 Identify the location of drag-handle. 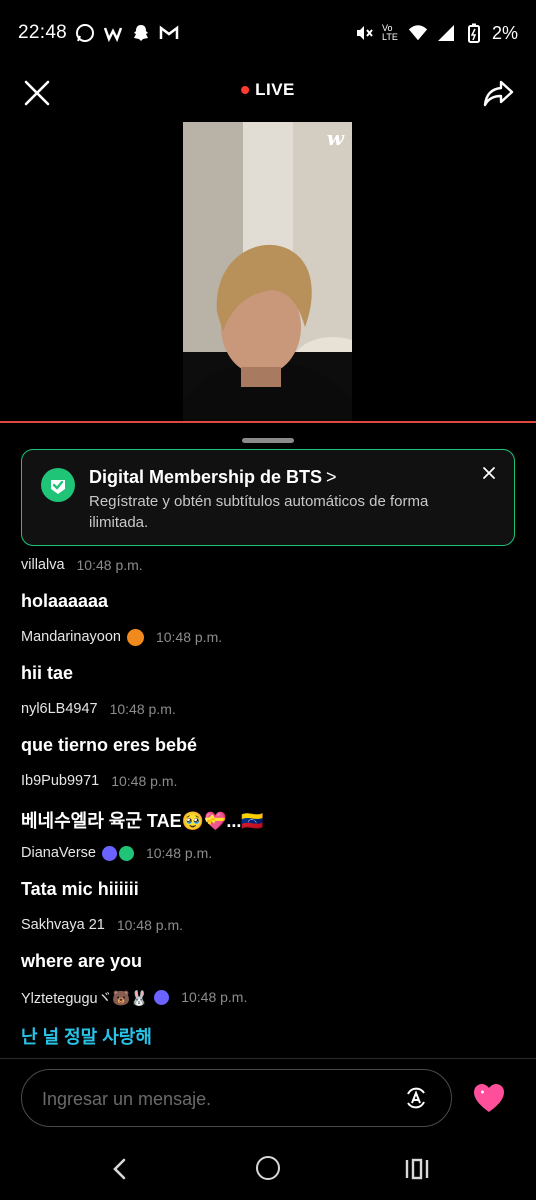
(268, 440).